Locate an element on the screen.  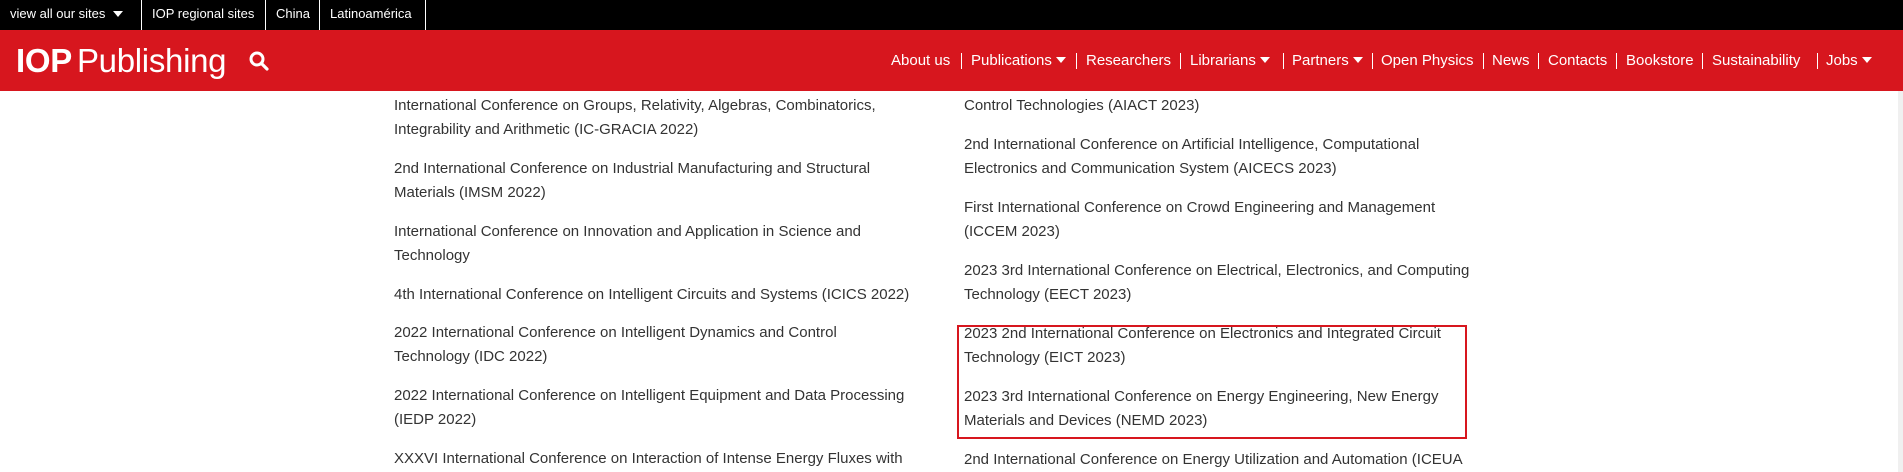
nav-publications-label: Publications is located at coordinates (1011, 60).